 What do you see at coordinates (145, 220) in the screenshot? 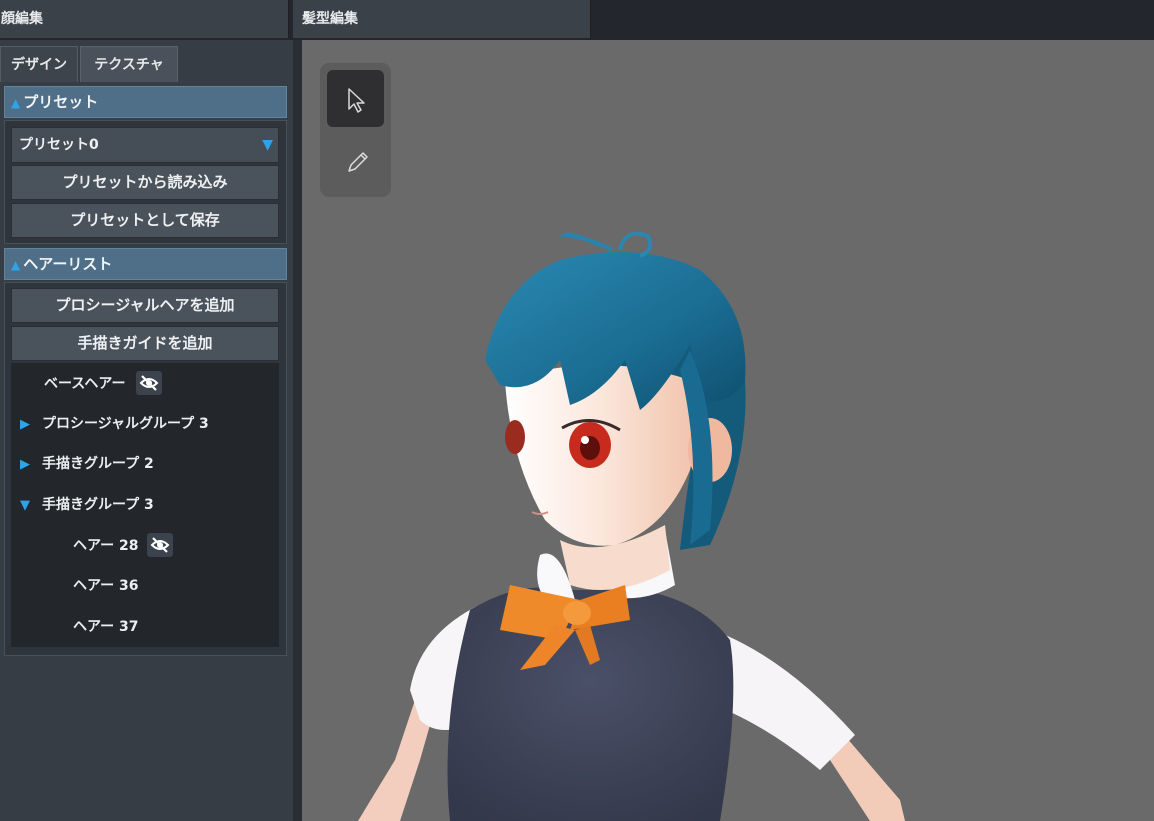
I see `save-as-preset-button: プリセットとして保存` at bounding box center [145, 220].